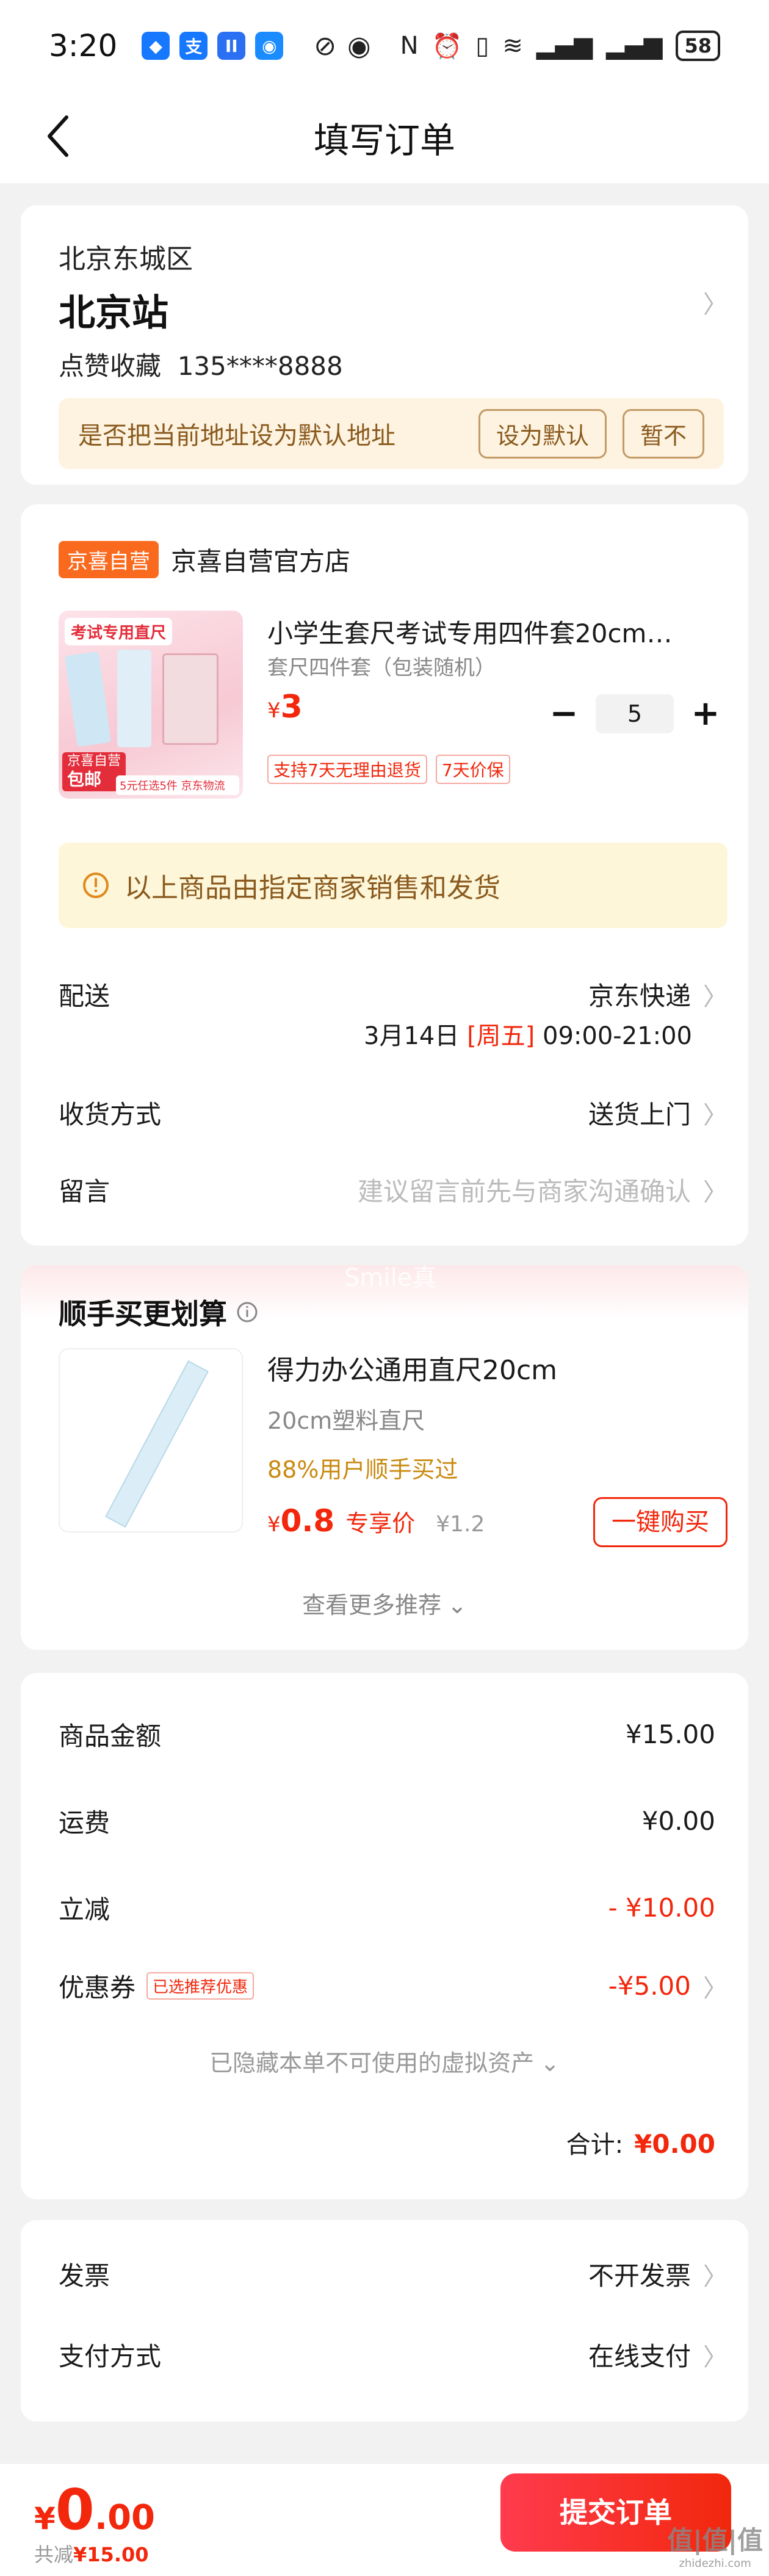 The width and height of the screenshot is (769, 2576). What do you see at coordinates (698, 46) in the screenshot?
I see `battery-icon: 58` at bounding box center [698, 46].